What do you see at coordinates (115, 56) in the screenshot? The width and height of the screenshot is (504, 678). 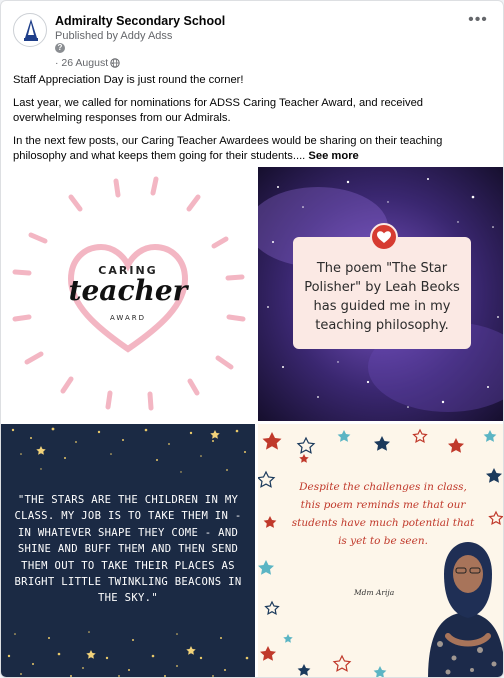 I see `post-meta: ? · 26 August ·` at bounding box center [115, 56].